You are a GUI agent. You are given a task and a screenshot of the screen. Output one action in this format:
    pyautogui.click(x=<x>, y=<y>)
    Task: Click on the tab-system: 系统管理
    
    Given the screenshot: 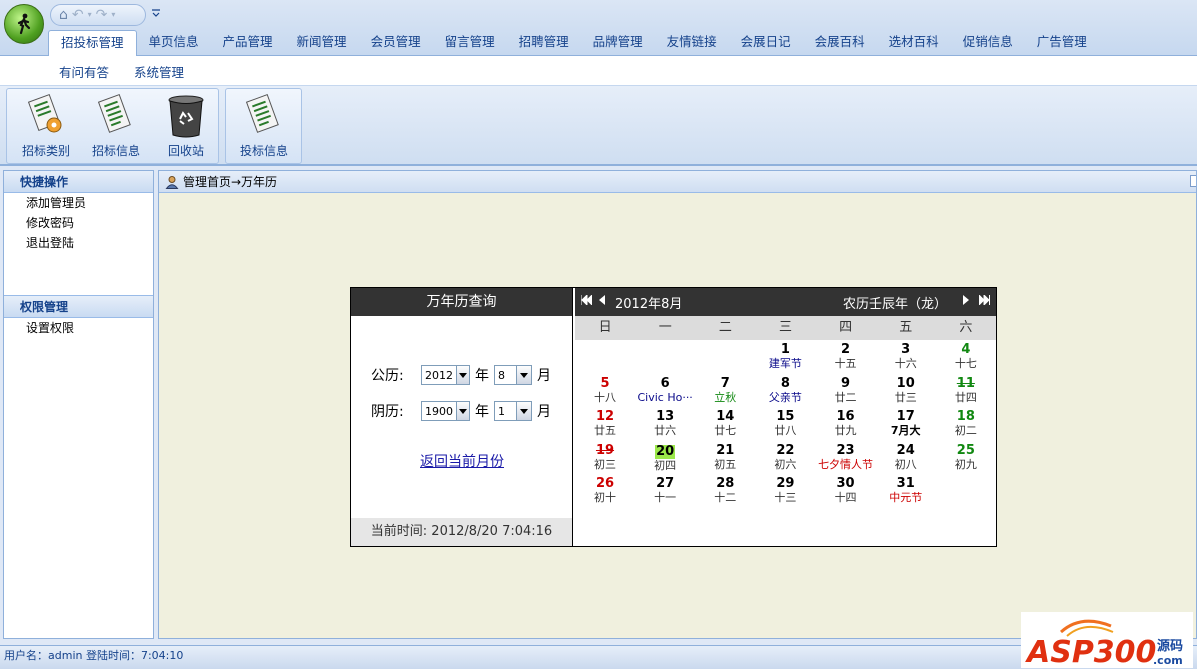 What is the action you would take?
    pyautogui.click(x=159, y=71)
    